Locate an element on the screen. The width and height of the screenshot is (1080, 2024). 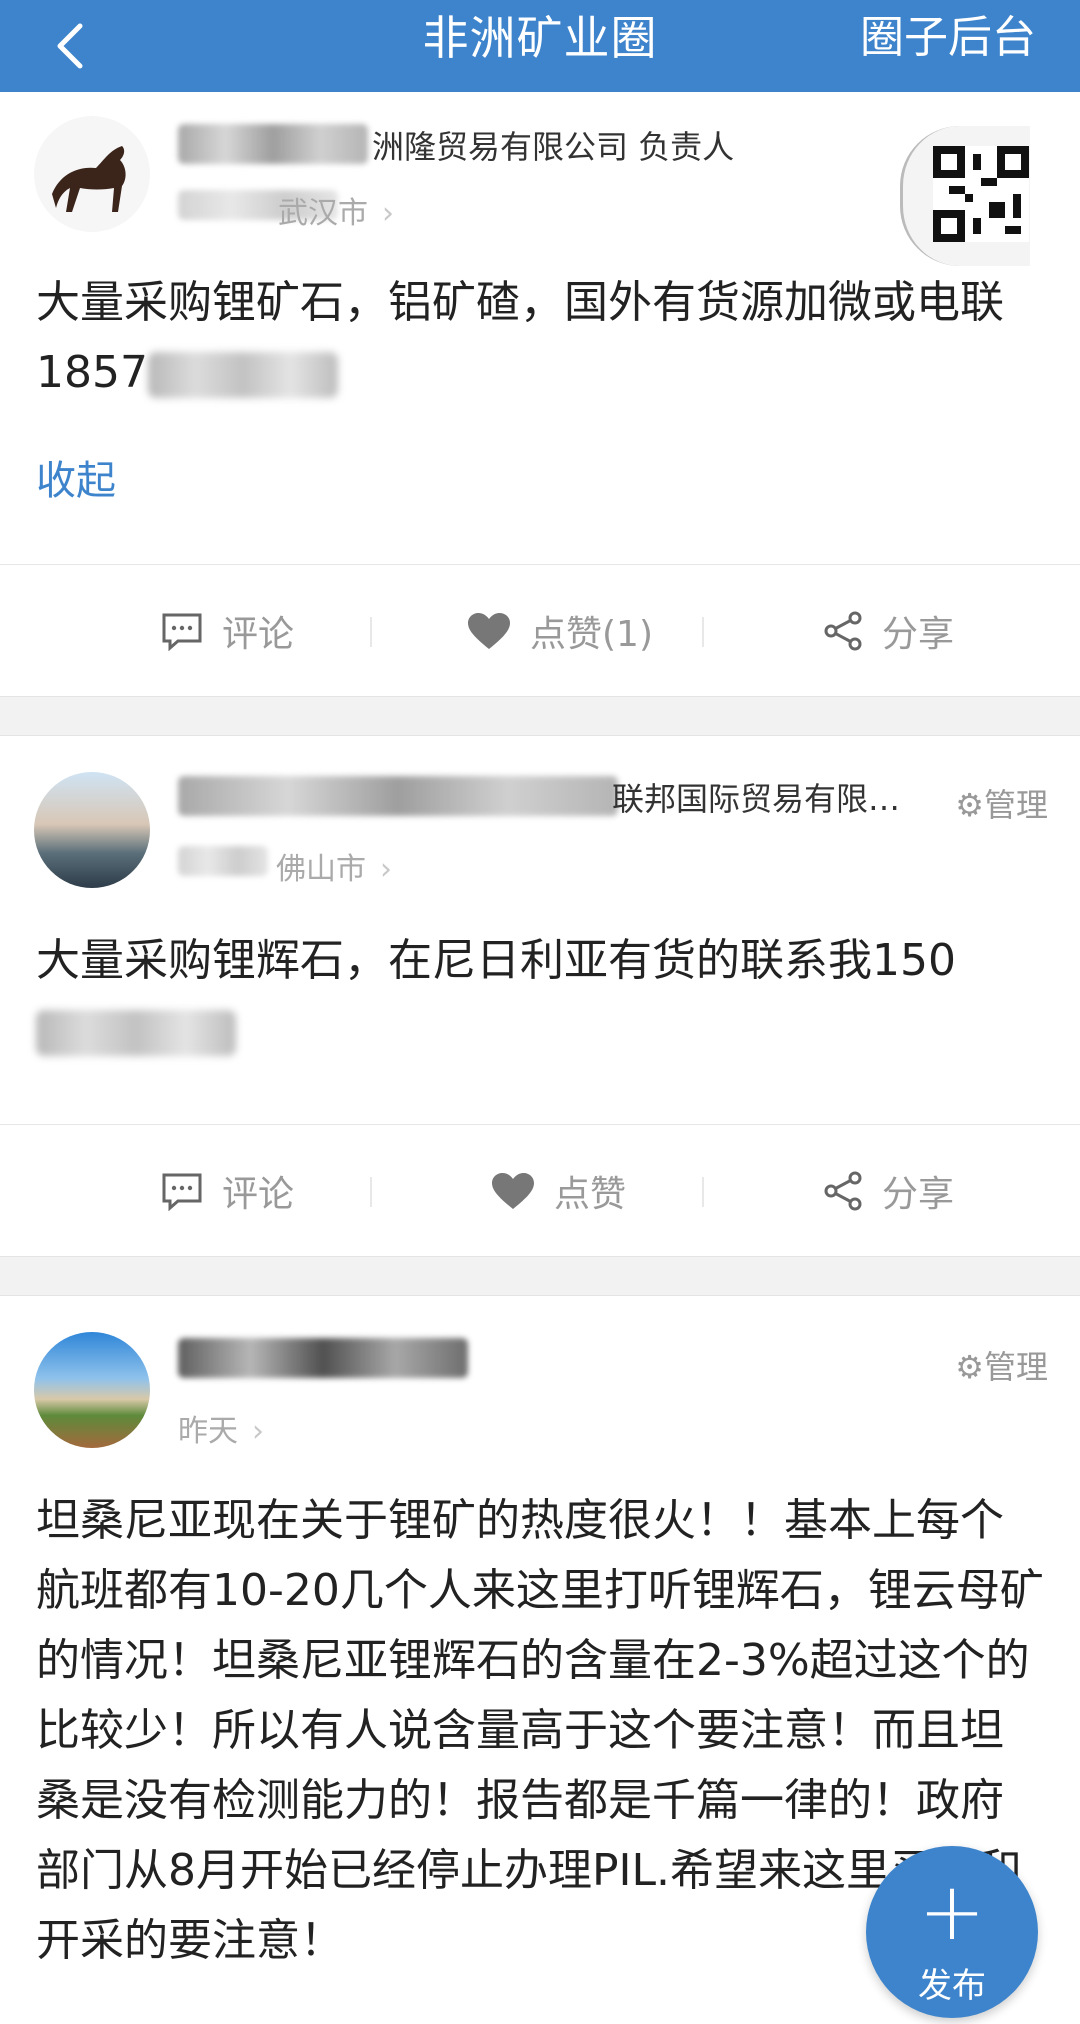
publish-fab-button: + 发布 is located at coordinates (952, 1932).